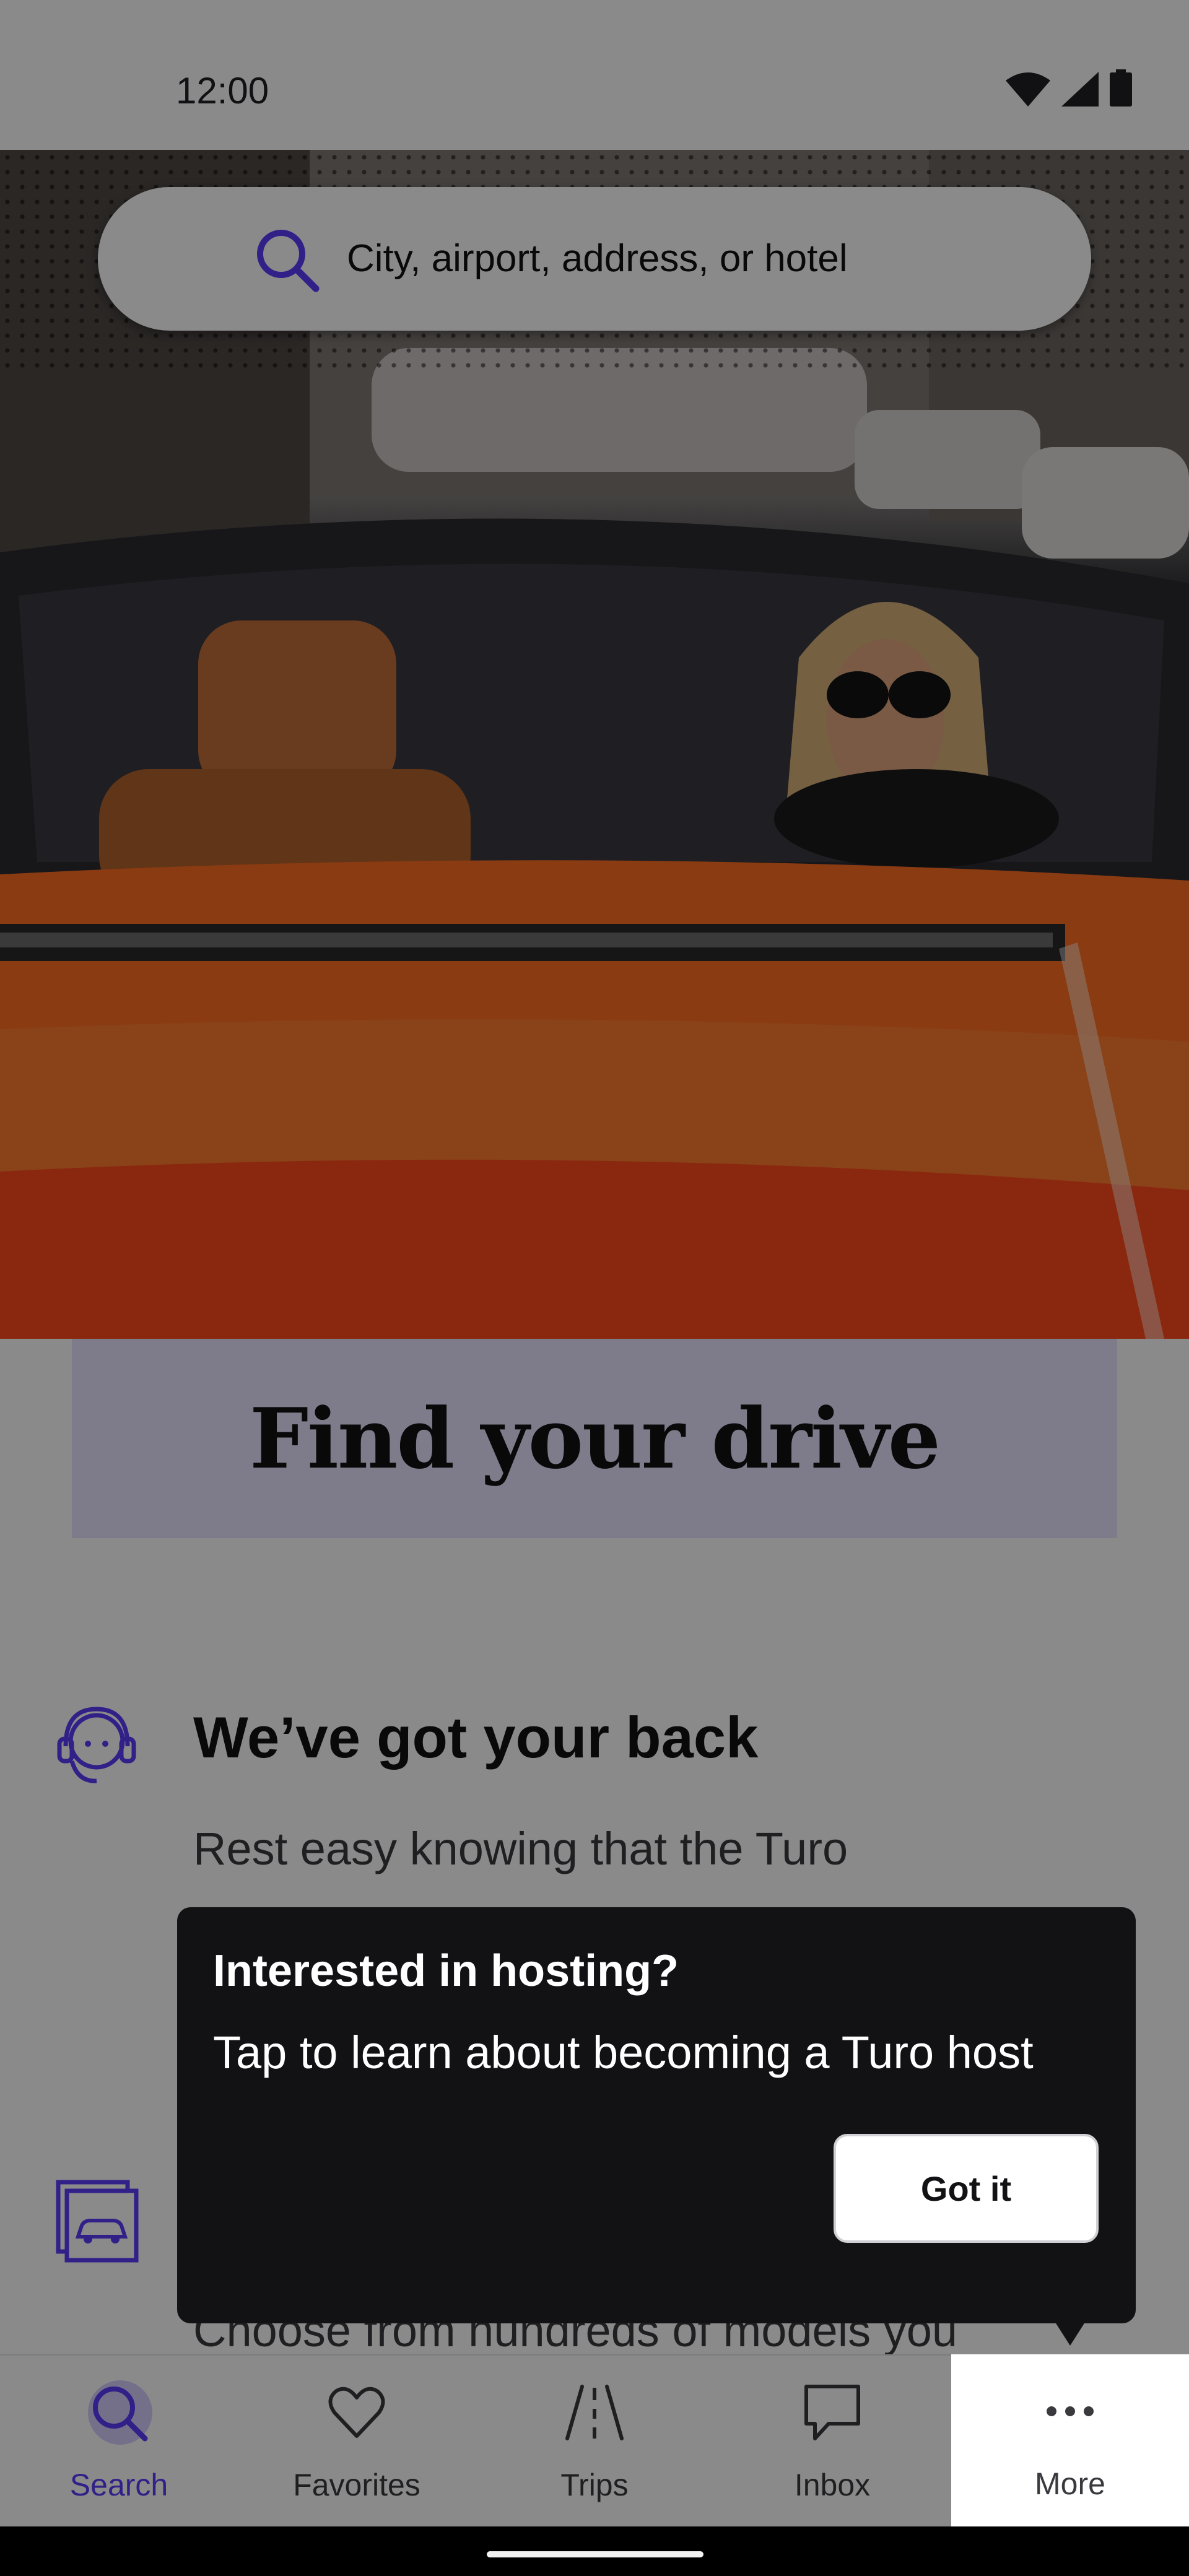 The image size is (1189, 2576). I want to click on tooltip-title: Interested in hosting?, so click(446, 1971).